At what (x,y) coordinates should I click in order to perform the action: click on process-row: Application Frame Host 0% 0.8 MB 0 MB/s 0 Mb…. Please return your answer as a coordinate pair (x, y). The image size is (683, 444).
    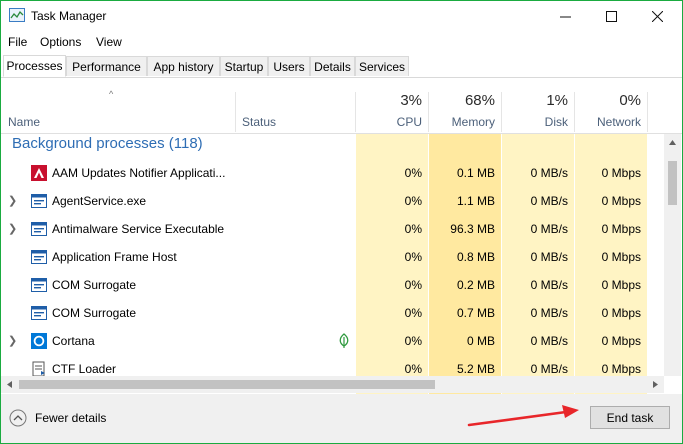
    Looking at the image, I should click on (331, 257).